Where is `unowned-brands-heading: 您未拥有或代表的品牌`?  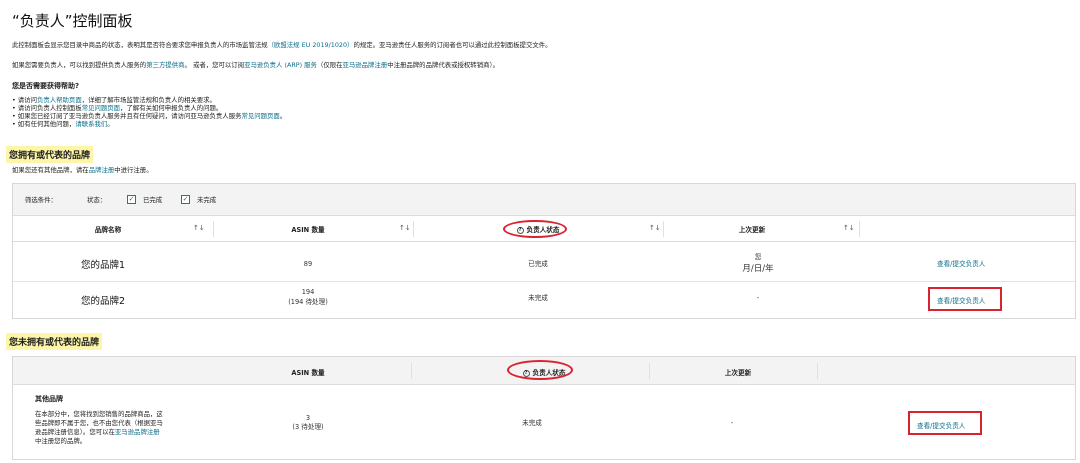
unowned-brands-heading: 您未拥有或代表的品牌 is located at coordinates (54, 341).